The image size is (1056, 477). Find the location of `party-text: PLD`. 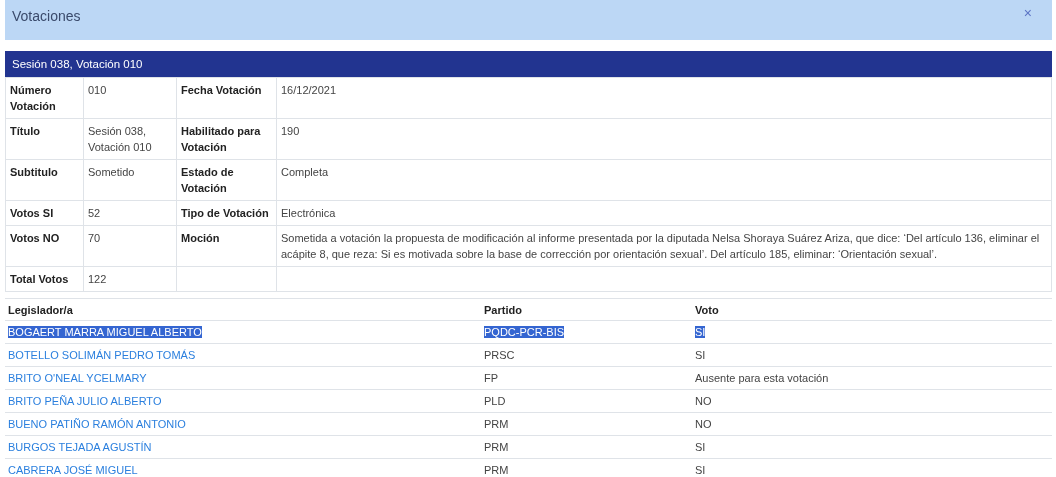

party-text: PLD is located at coordinates (495, 401).